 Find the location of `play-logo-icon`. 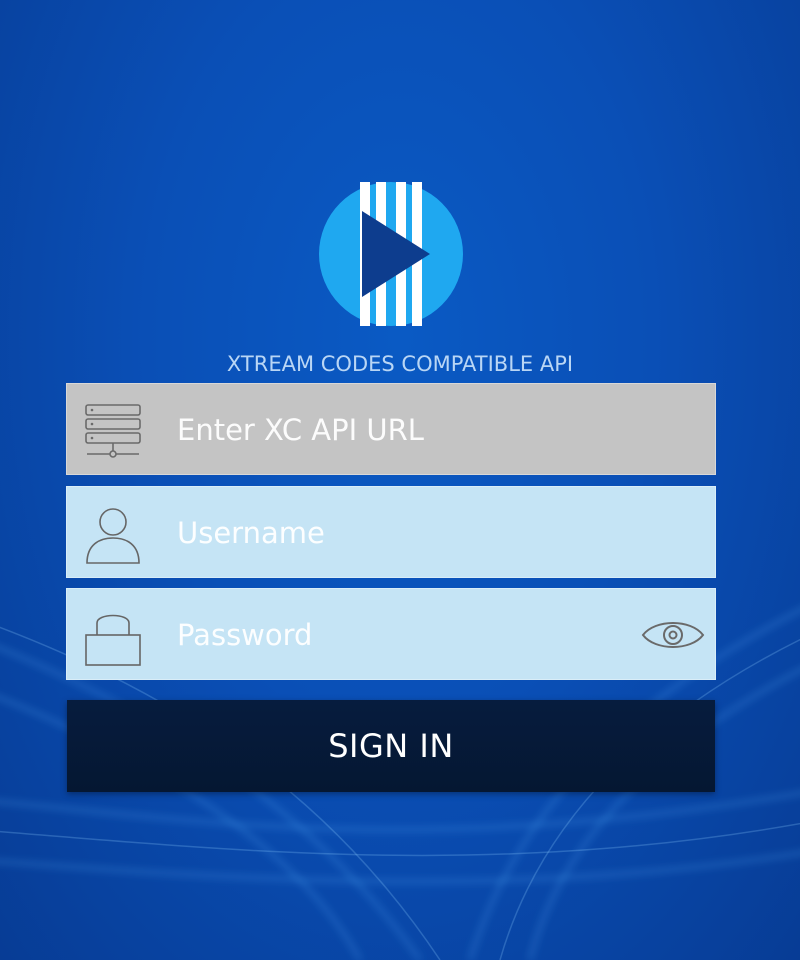

play-logo-icon is located at coordinates (391, 254).